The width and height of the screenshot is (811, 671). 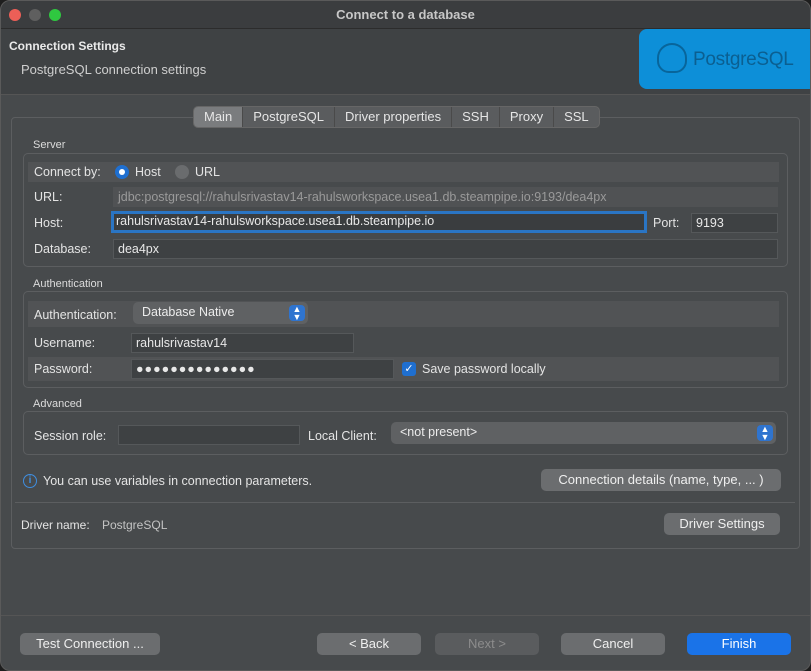 I want to click on driver-name-label: Driver name:, so click(x=55, y=525).